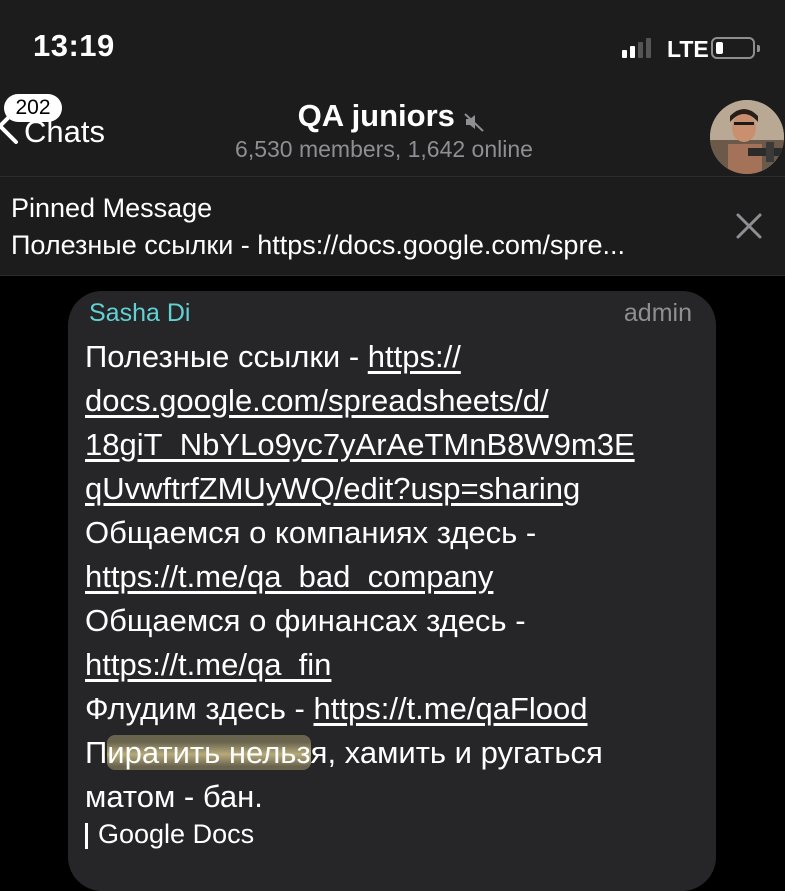 This screenshot has height=891, width=785. I want to click on preview-accent-bar, so click(86, 835).